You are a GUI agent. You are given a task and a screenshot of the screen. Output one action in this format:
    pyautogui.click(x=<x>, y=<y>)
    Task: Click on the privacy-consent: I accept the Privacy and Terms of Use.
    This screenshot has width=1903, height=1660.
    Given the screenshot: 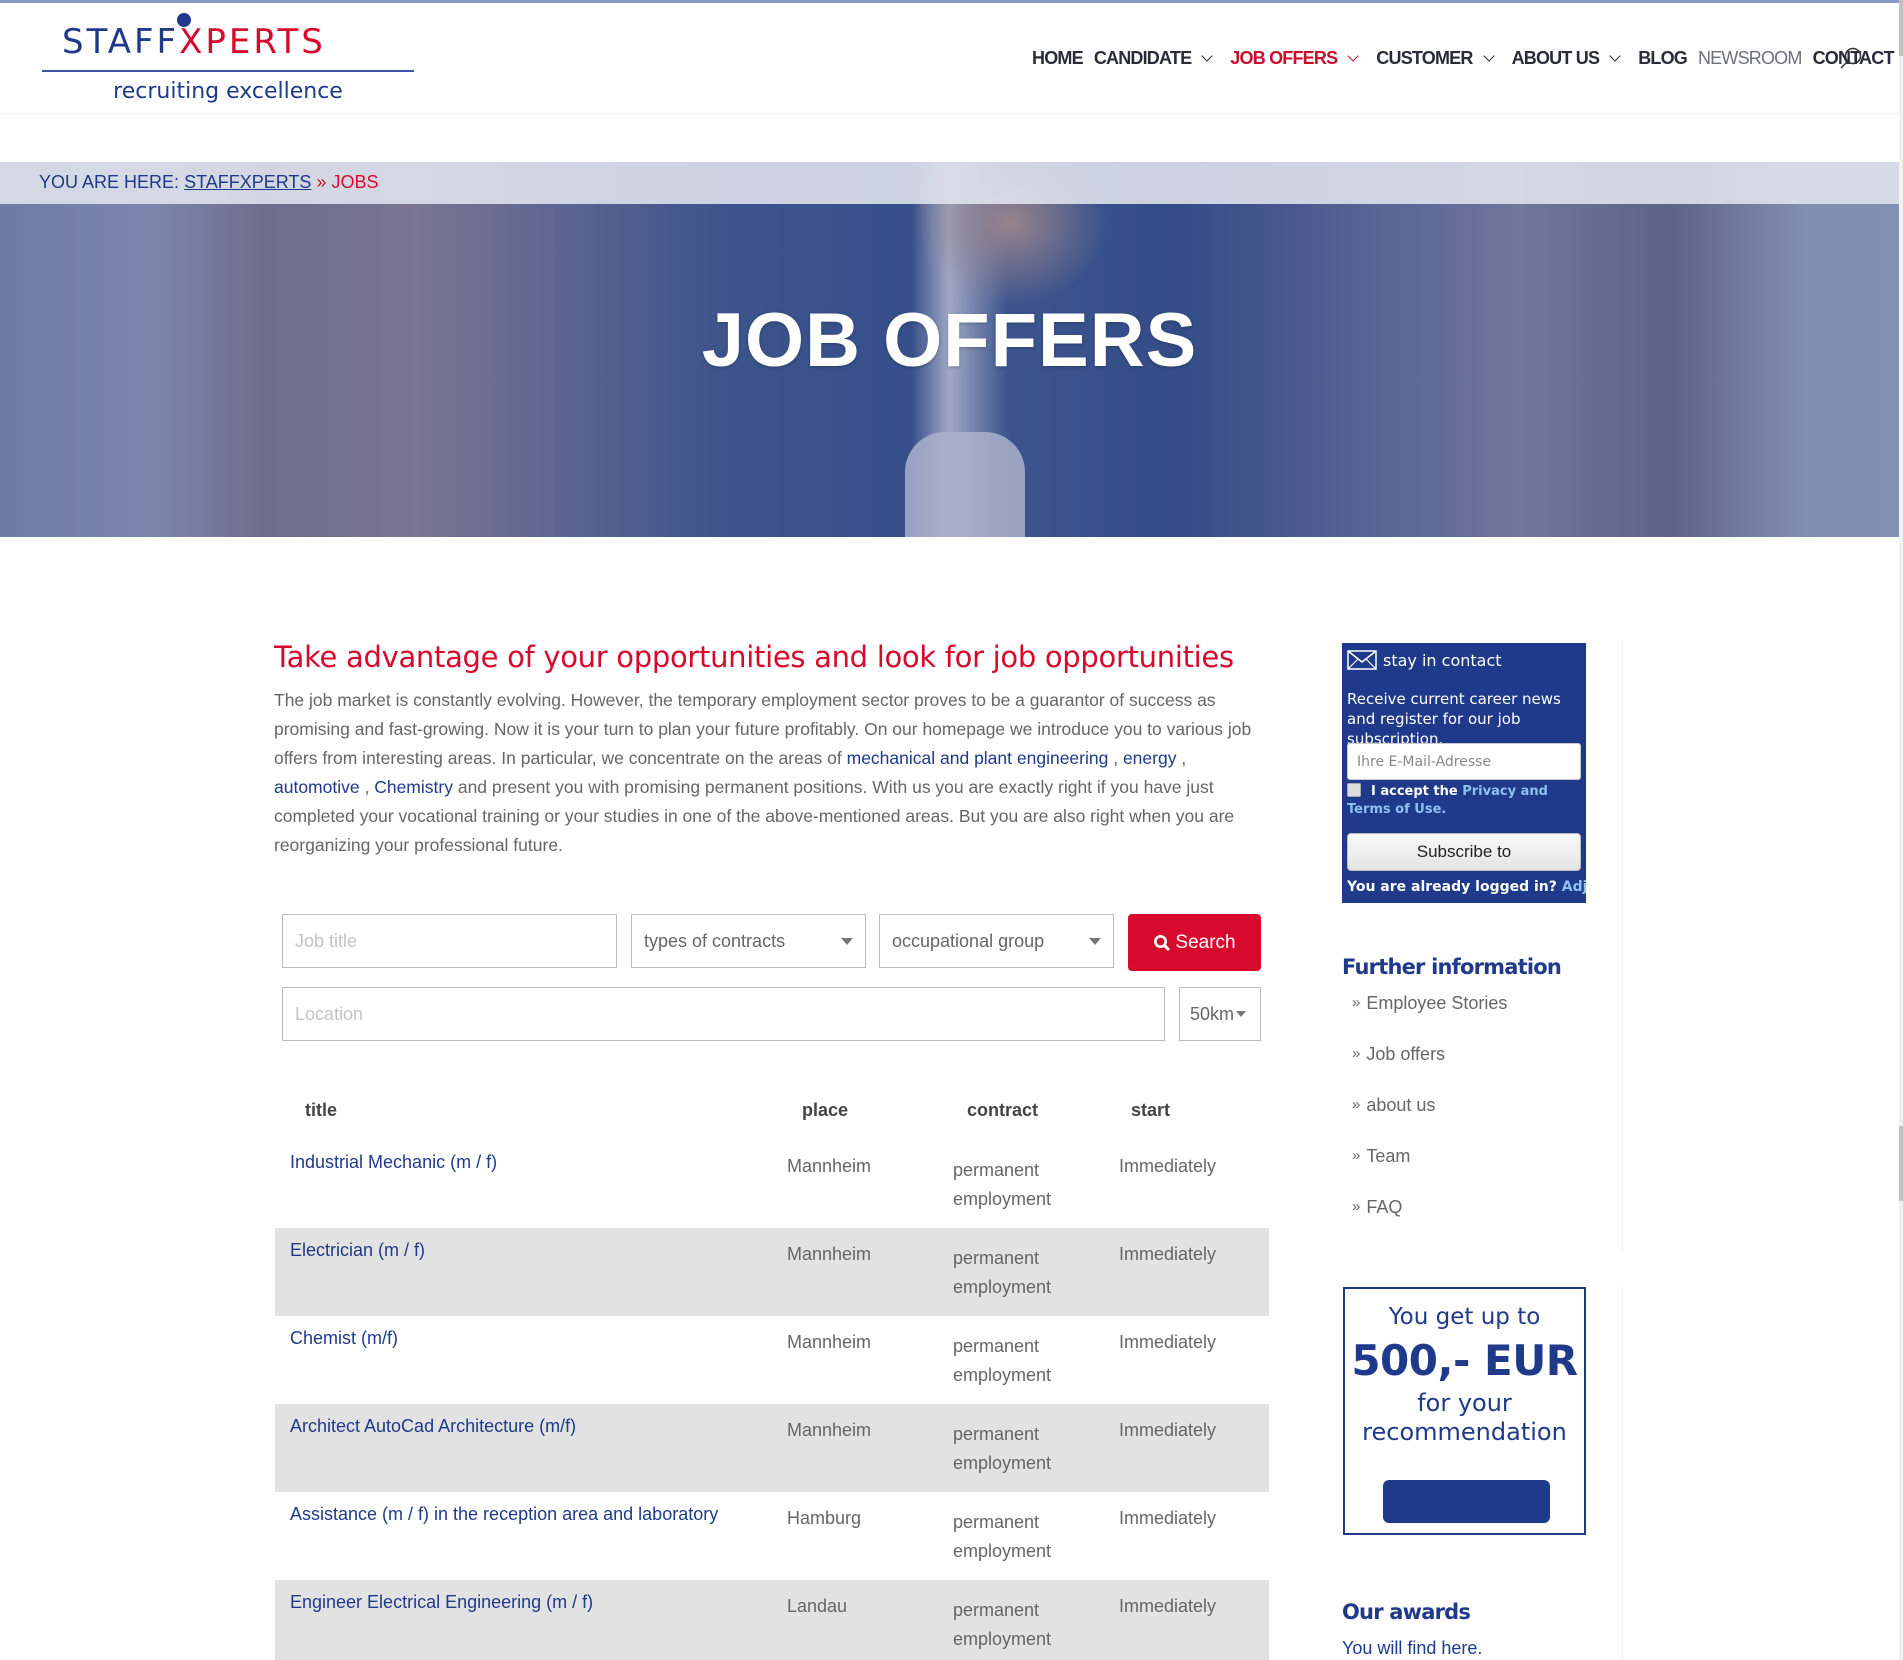 What is the action you would take?
    pyautogui.click(x=1465, y=801)
    